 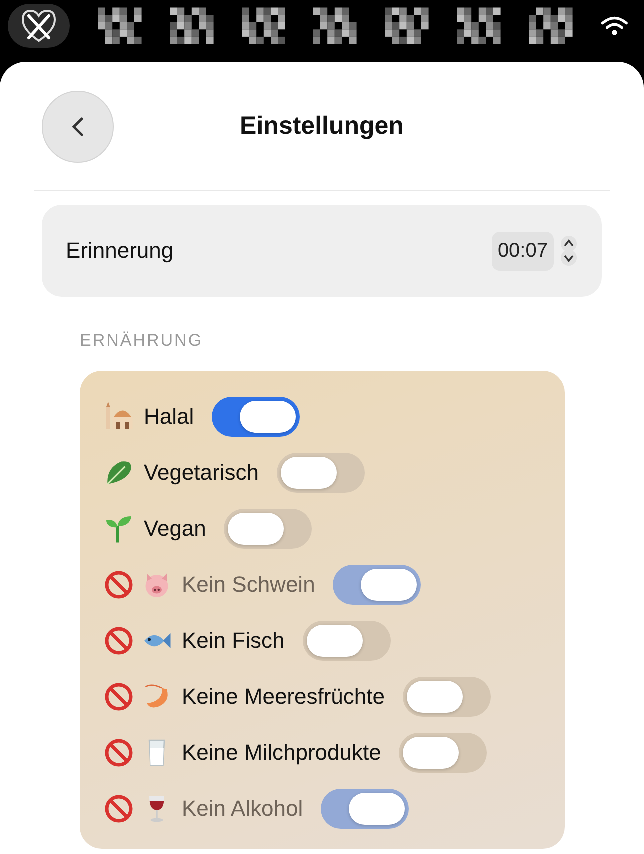 I want to click on diet-label: Kein Fisch, so click(x=233, y=641).